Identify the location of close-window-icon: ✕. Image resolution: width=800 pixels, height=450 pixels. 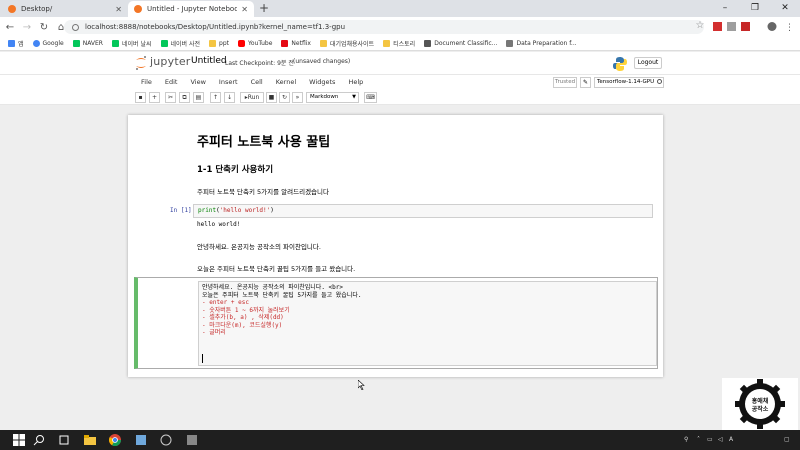
(785, 8).